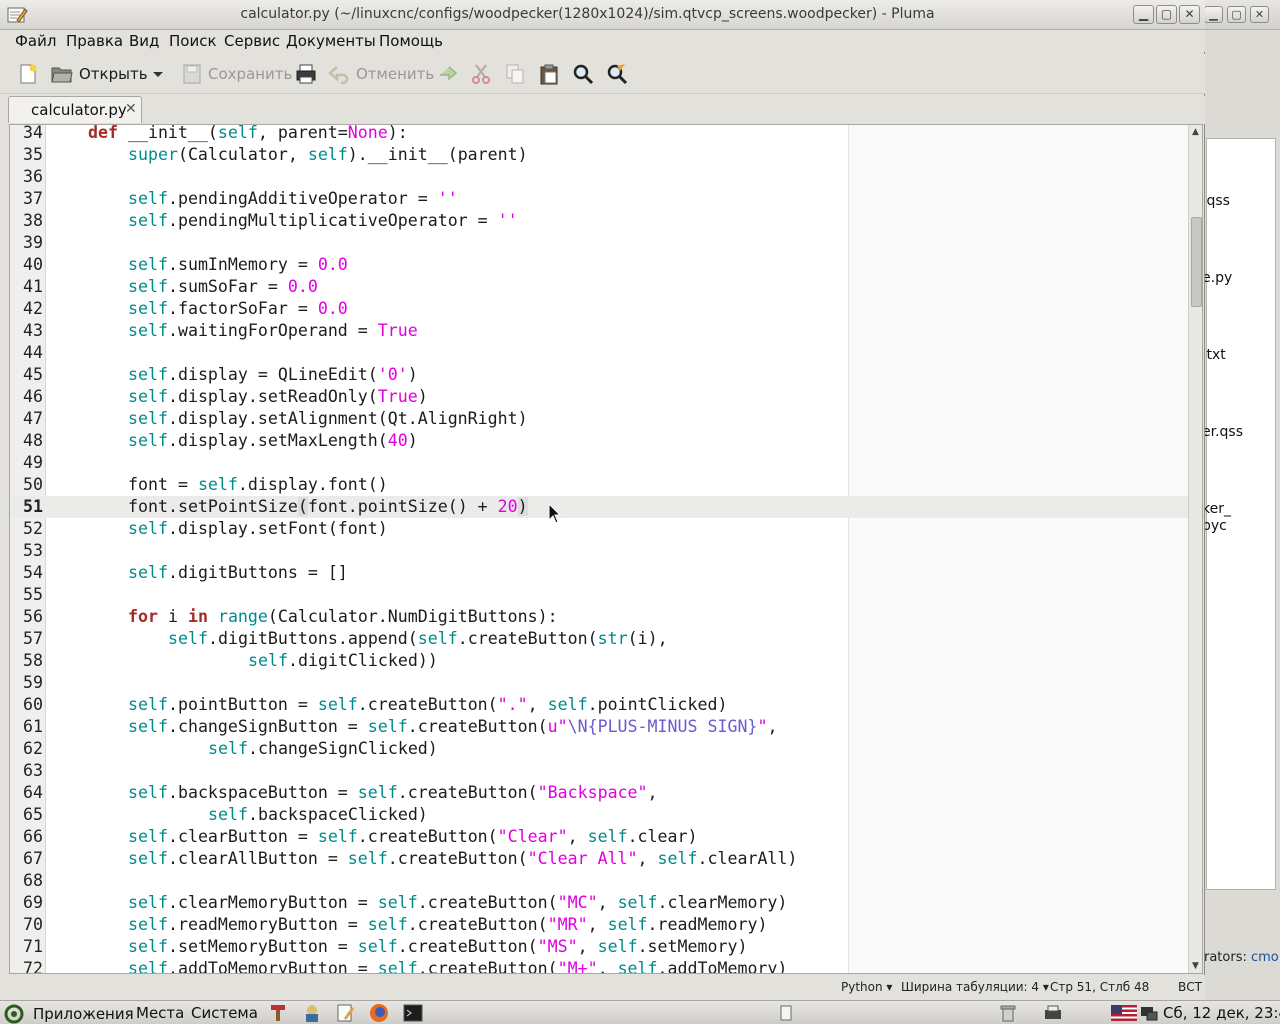 The height and width of the screenshot is (1024, 1280). What do you see at coordinates (1053, 1013) in the screenshot?
I see `printer-tray-icon` at bounding box center [1053, 1013].